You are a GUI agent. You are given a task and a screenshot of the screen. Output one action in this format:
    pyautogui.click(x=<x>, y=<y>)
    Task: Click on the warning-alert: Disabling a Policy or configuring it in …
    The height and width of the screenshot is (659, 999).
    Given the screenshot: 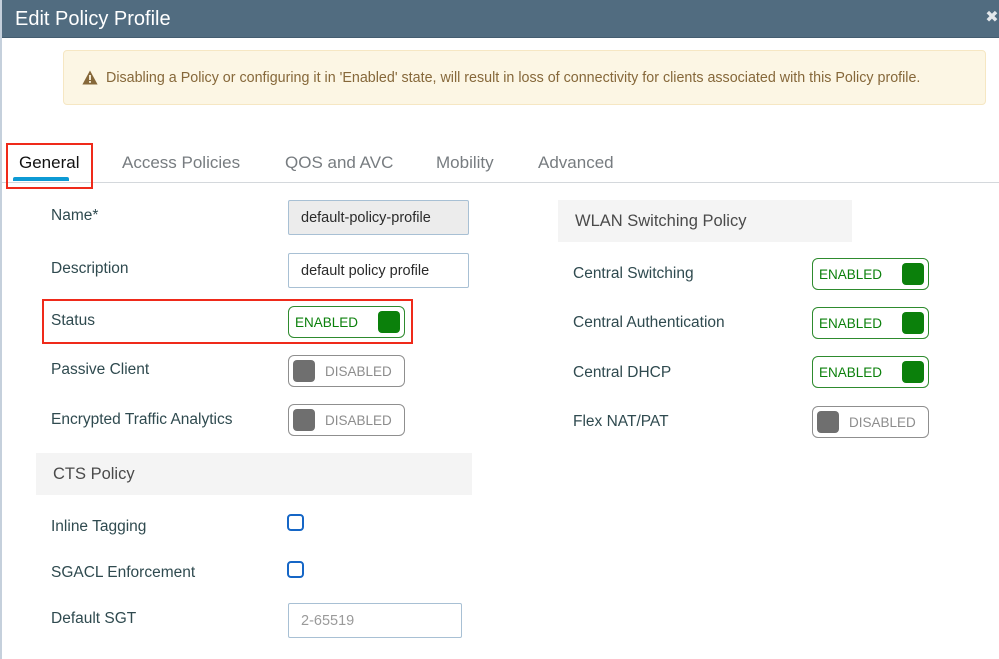 What is the action you would take?
    pyautogui.click(x=524, y=77)
    